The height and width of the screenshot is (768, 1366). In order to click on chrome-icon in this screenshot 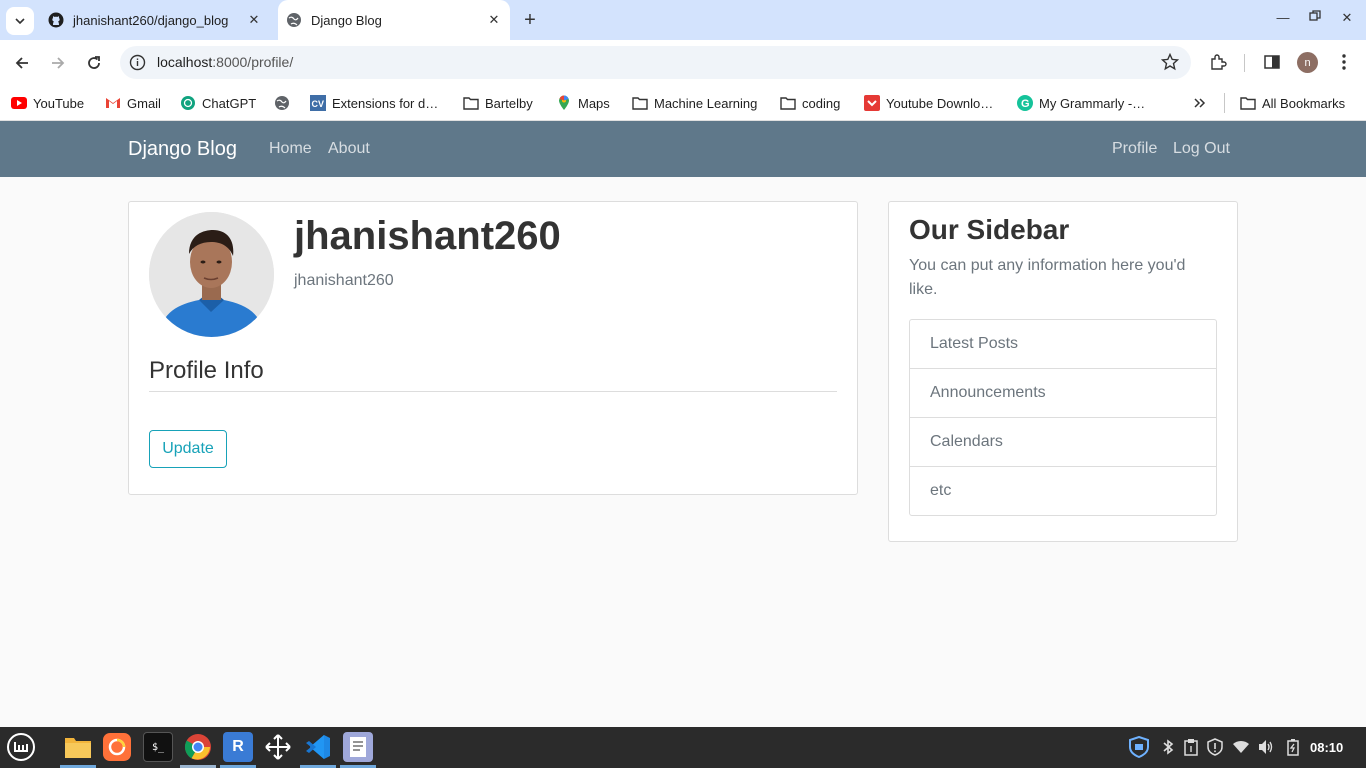, I will do `click(198, 747)`.